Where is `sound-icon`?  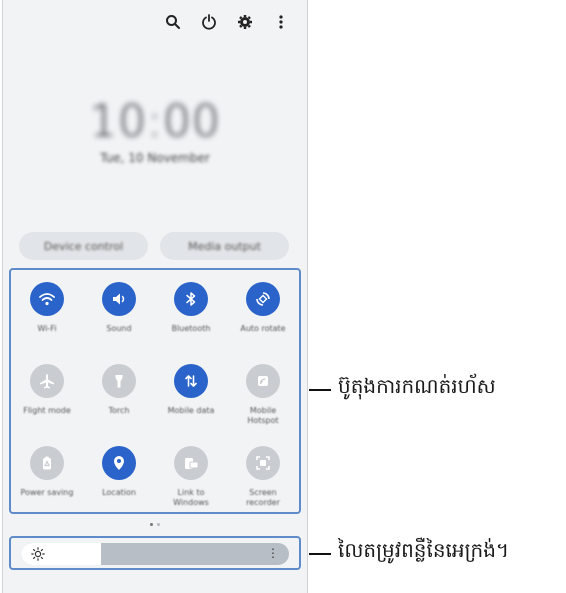 sound-icon is located at coordinates (119, 299).